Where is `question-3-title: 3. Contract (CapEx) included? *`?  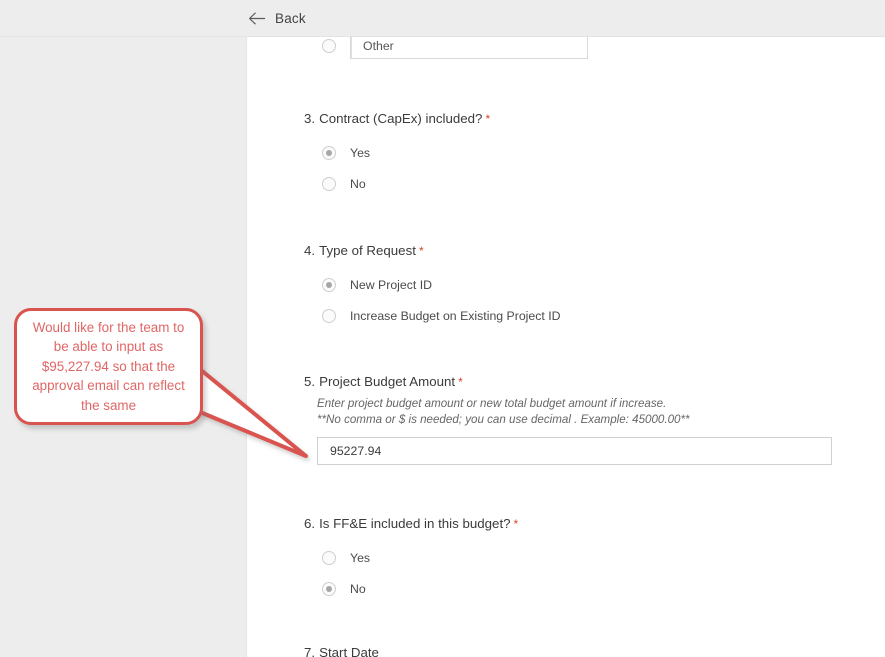
question-3-title: 3. Contract (CapEx) included? * is located at coordinates (397, 118).